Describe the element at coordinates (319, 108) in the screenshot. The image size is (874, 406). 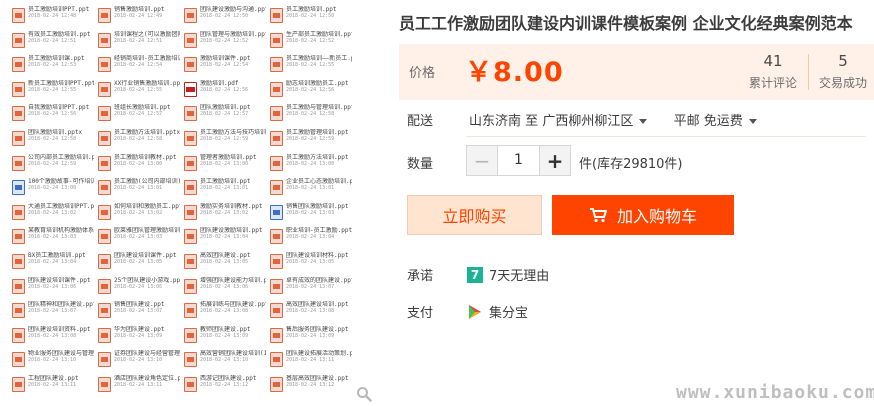
I see `file-name: 员工激励与管理培训.ppt` at that location.